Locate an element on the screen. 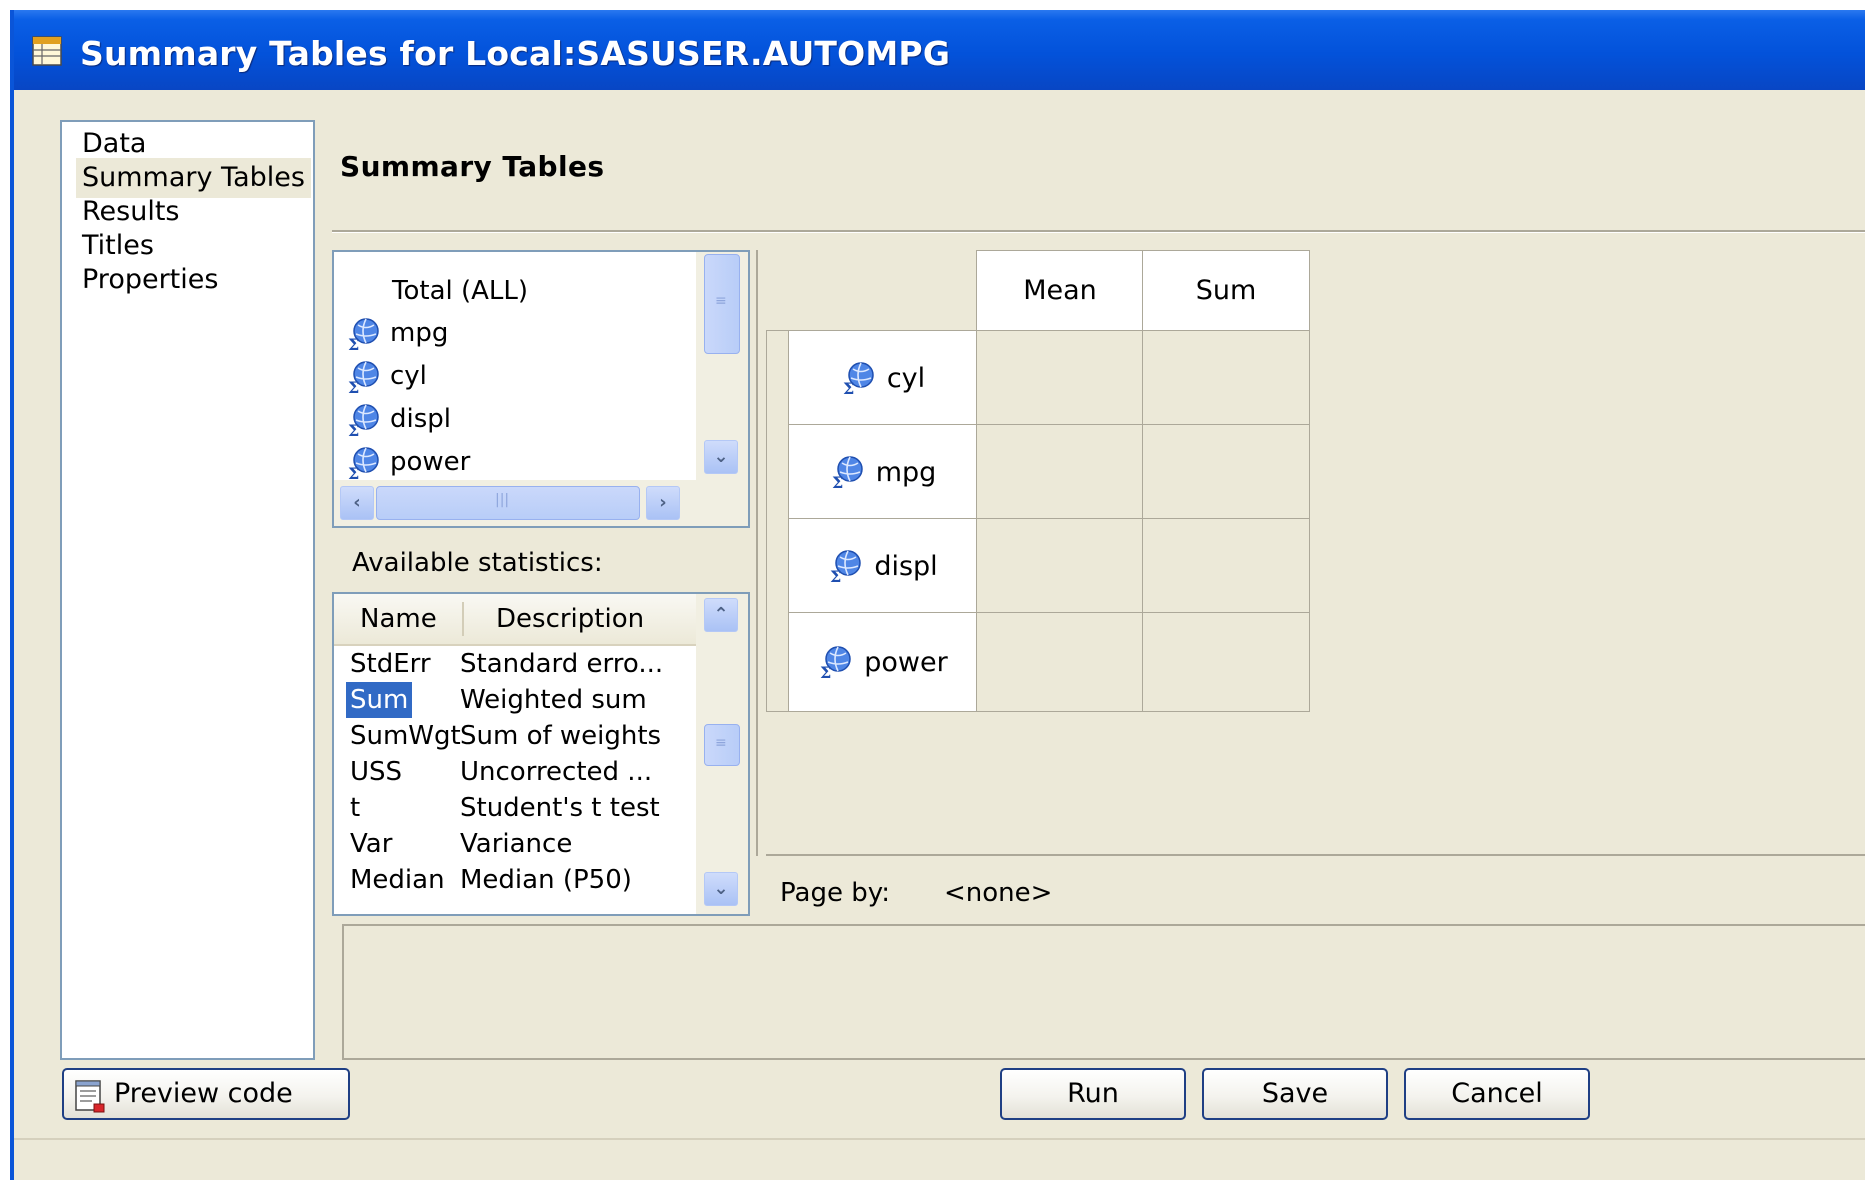 This screenshot has height=1180, width=1865. column-header-sum: Sum is located at coordinates (1226, 291).